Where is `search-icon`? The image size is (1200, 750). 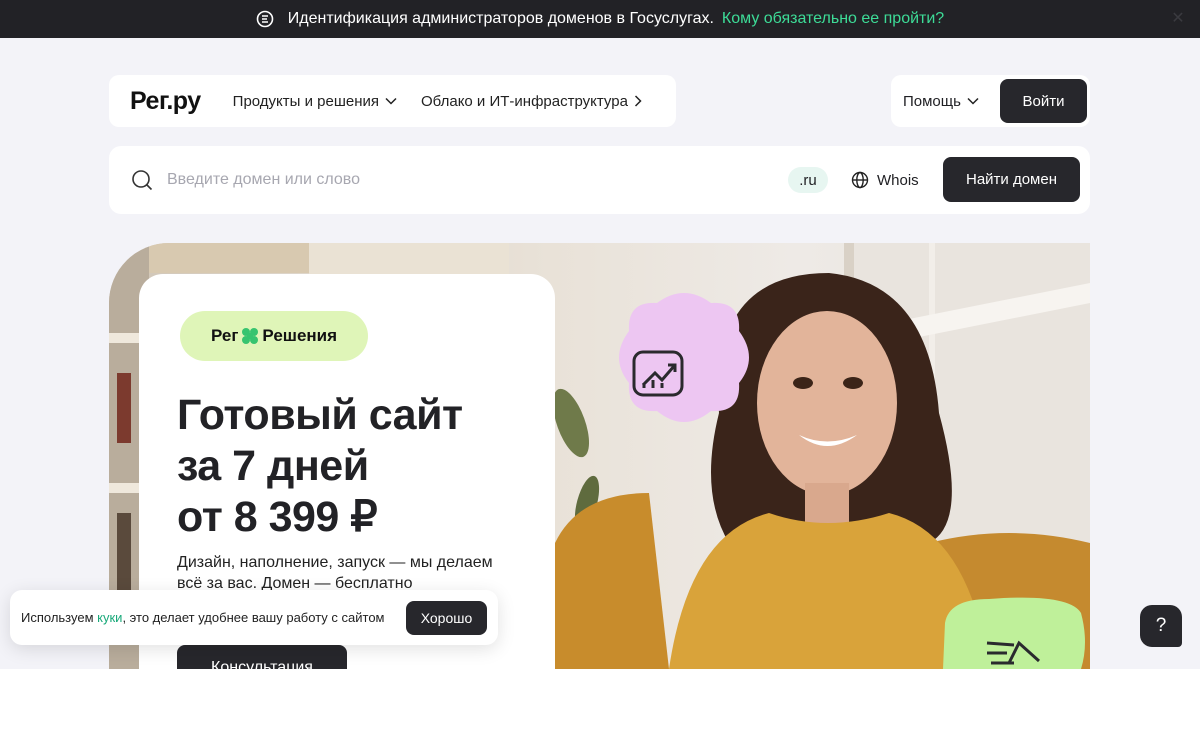
search-icon is located at coordinates (142, 180).